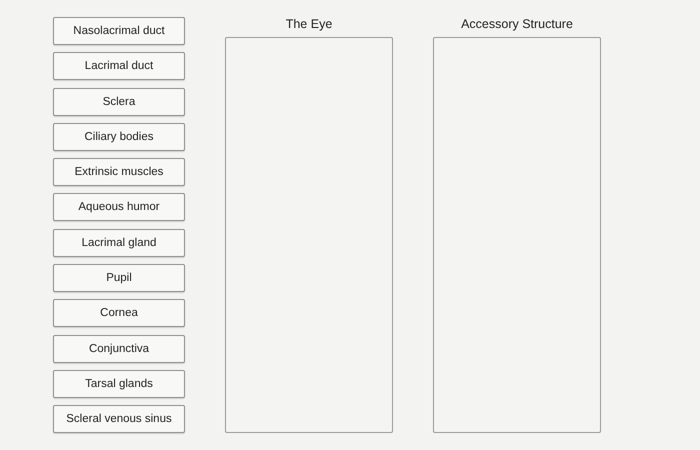 The width and height of the screenshot is (700, 450). I want to click on drag-item: Pupil, so click(119, 278).